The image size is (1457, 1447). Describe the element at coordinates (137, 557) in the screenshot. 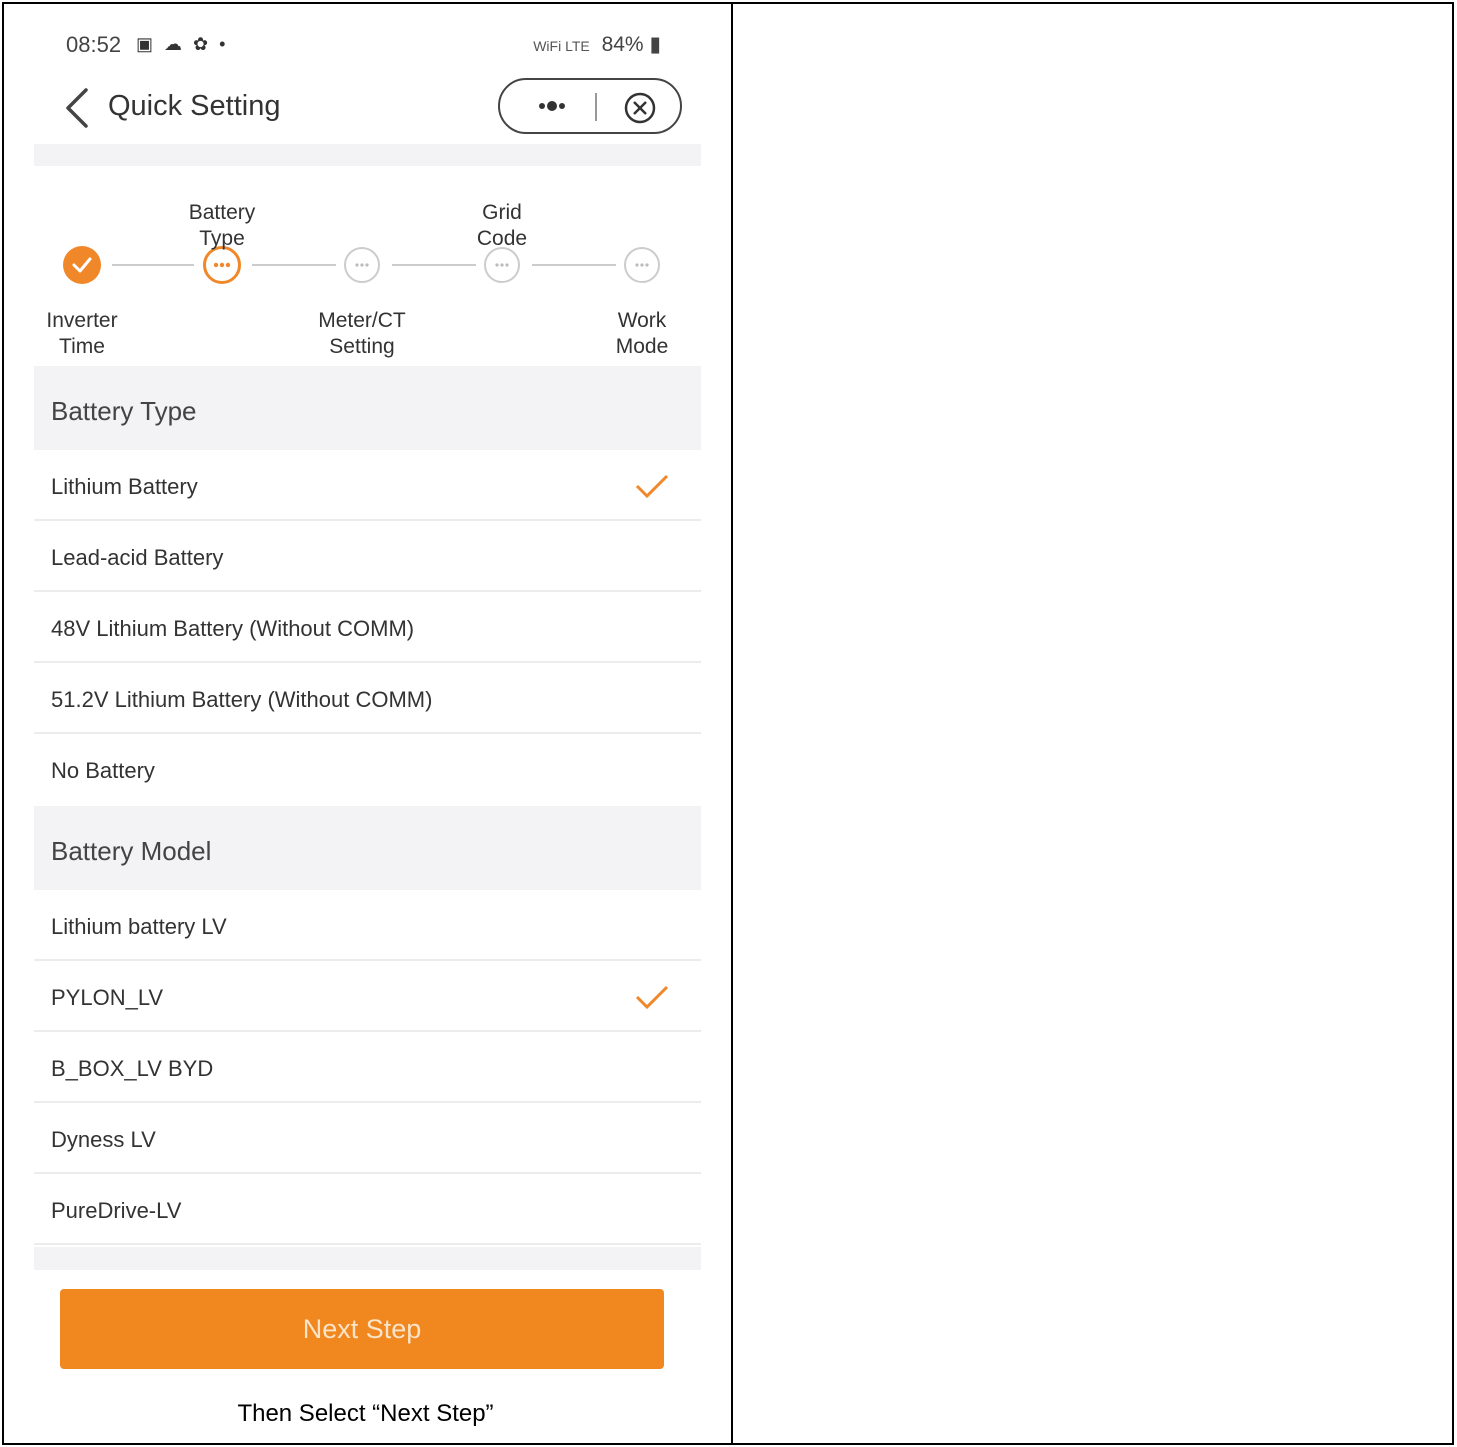

I see `option-label: Lead-acid Battery` at that location.